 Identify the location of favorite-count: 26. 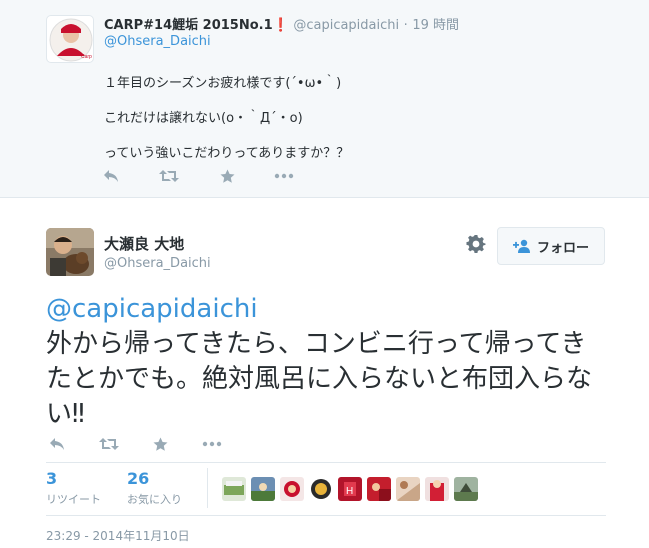
(138, 478).